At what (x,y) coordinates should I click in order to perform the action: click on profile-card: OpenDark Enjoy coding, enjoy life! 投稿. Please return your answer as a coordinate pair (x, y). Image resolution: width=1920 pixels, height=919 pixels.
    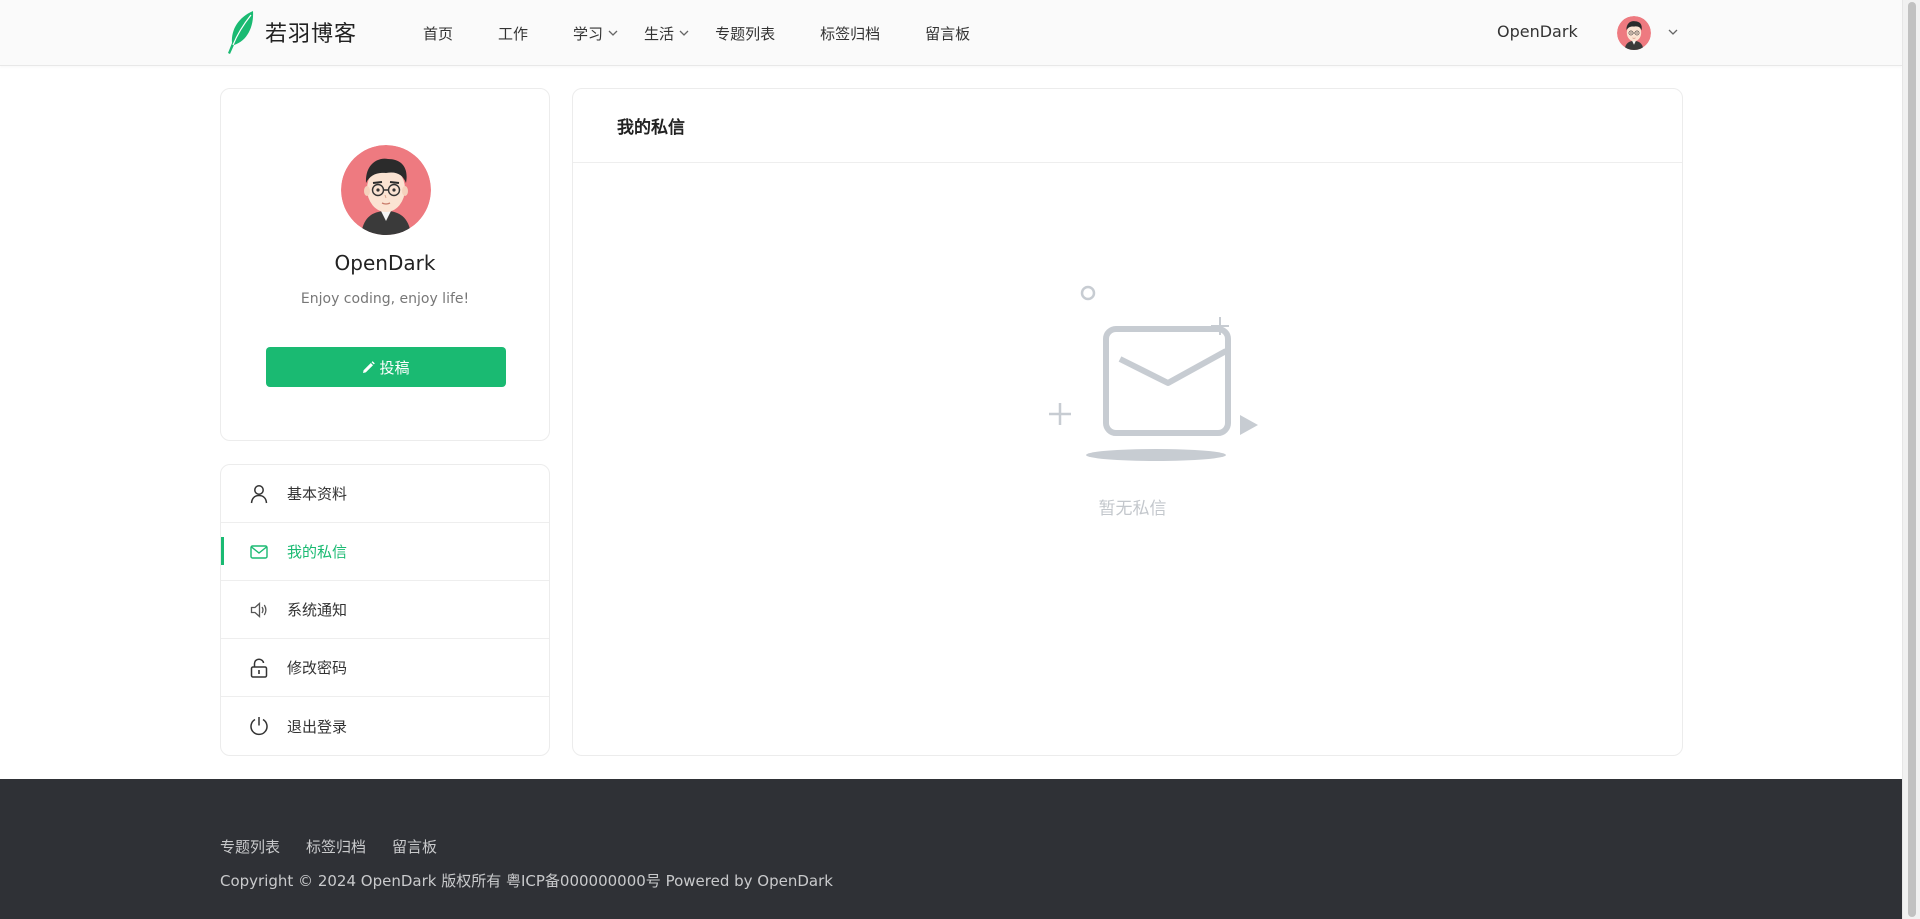
    Looking at the image, I should click on (385, 264).